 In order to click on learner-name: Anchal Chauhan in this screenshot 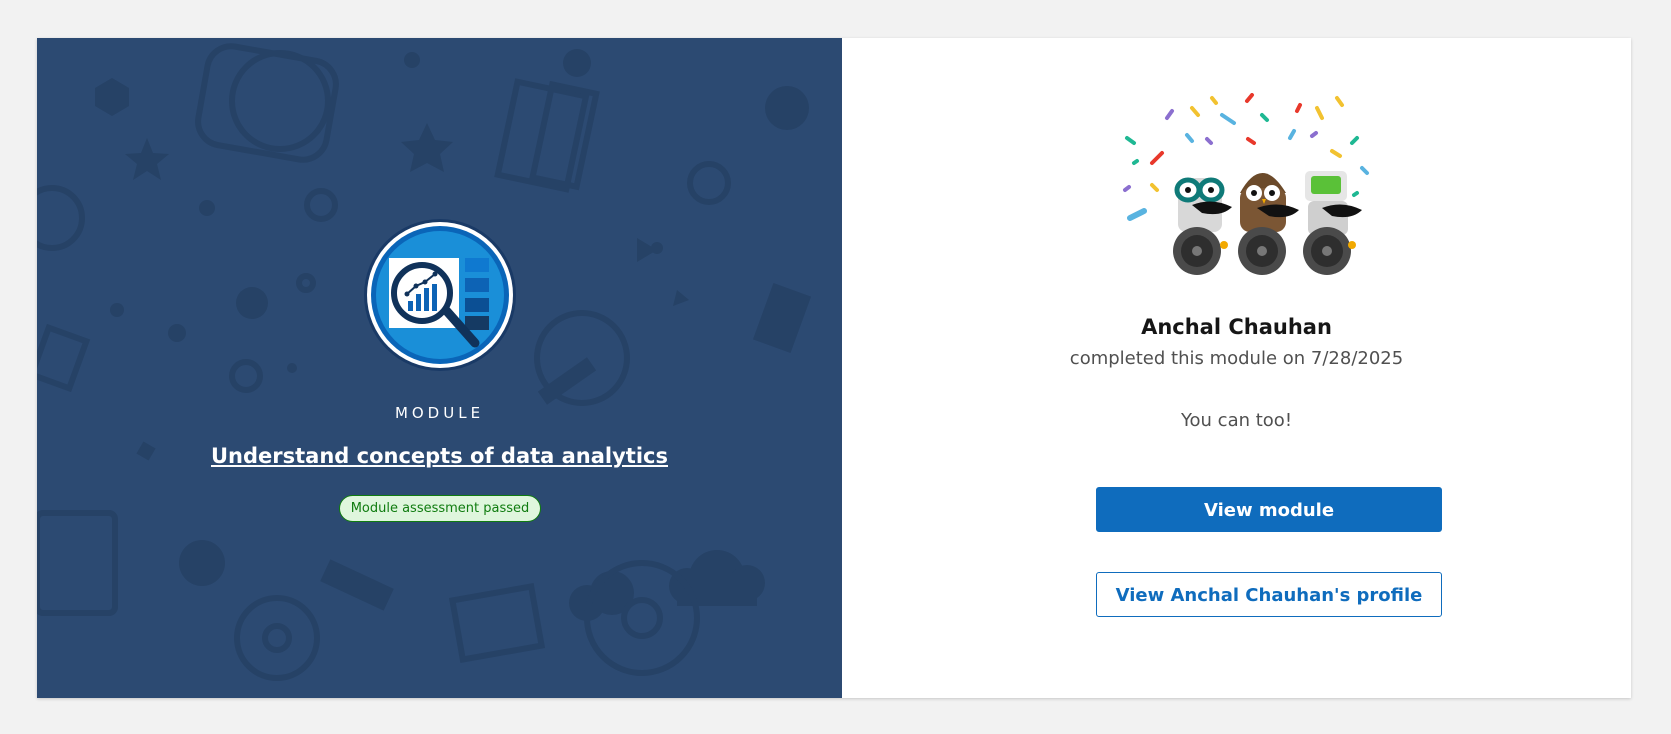, I will do `click(1236, 327)`.